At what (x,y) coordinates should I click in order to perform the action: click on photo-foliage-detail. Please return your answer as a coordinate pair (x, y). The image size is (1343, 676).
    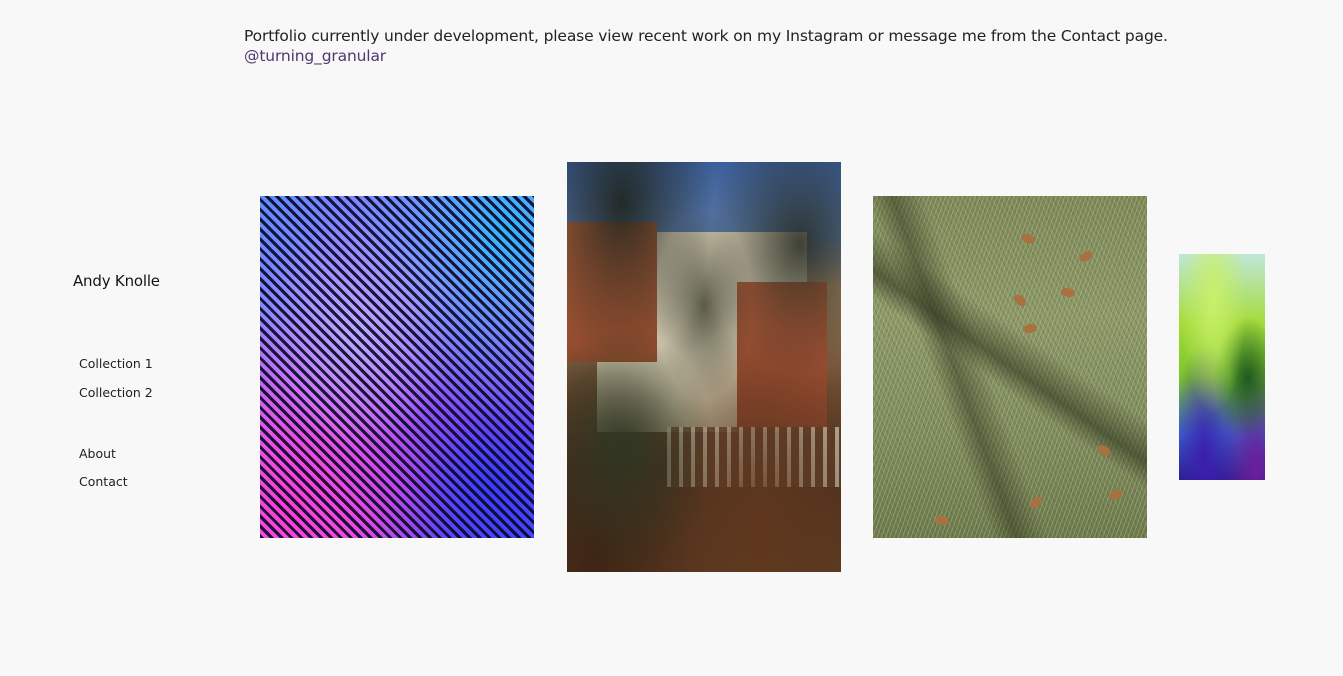
    Looking at the image, I should click on (704, 367).